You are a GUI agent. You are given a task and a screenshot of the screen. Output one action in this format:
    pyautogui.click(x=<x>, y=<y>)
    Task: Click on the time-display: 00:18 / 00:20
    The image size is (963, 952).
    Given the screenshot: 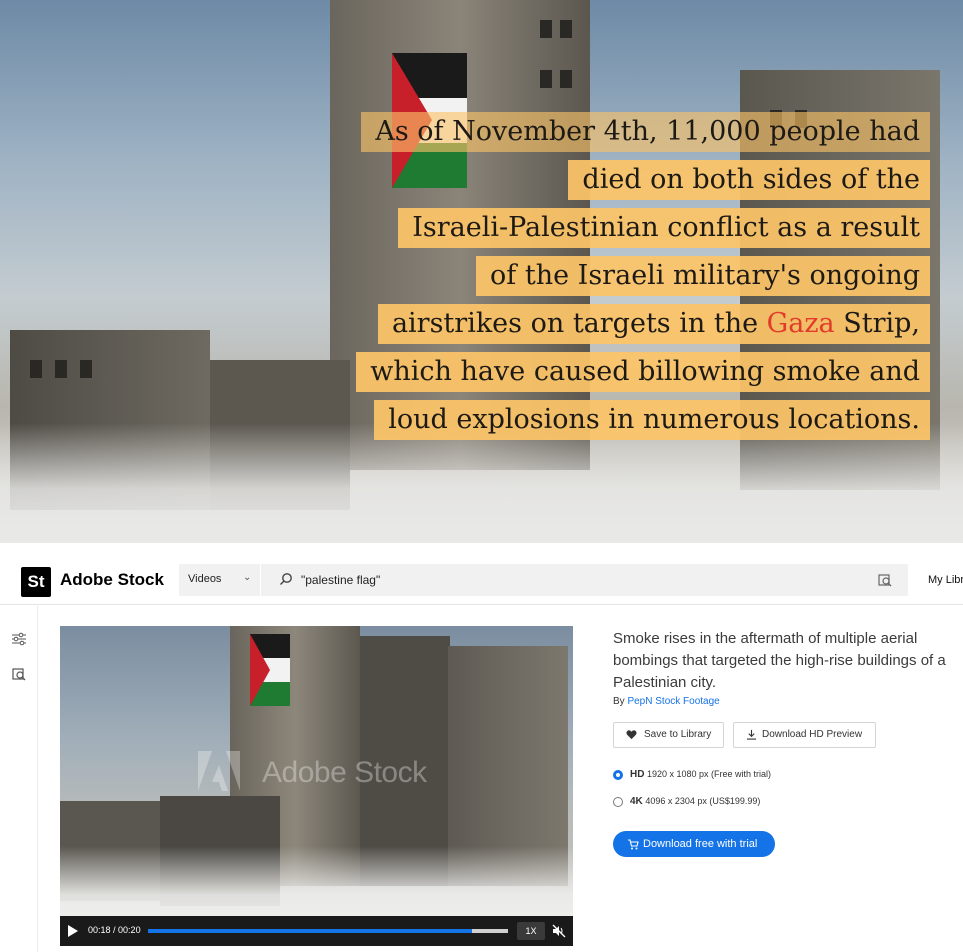 What is the action you would take?
    pyautogui.click(x=114, y=930)
    